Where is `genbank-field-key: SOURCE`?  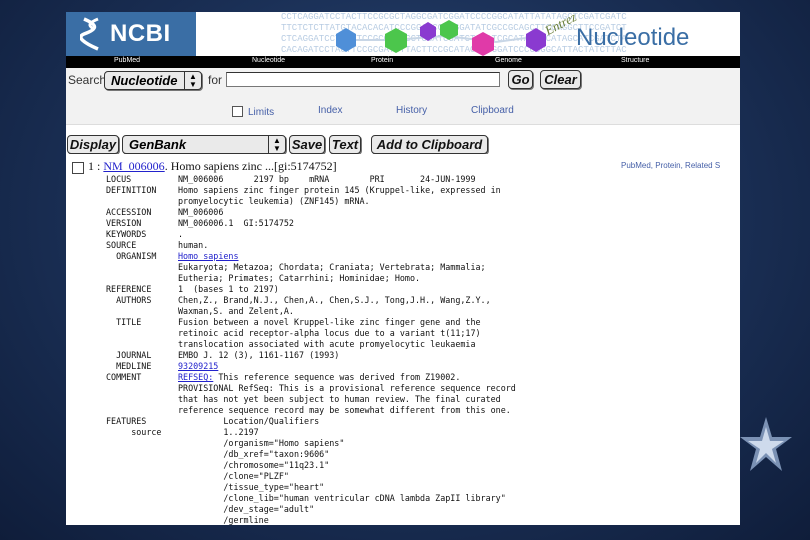 genbank-field-key: SOURCE is located at coordinates (121, 245).